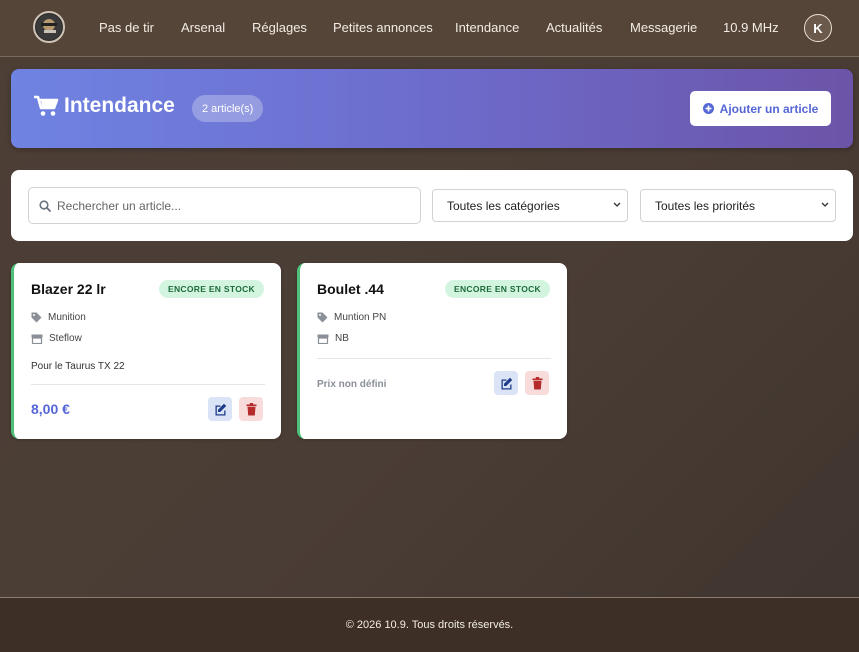 Image resolution: width=859 pixels, height=652 pixels. Describe the element at coordinates (705, 205) in the screenshot. I see `priority-select-value: Toutes les priorités` at that location.